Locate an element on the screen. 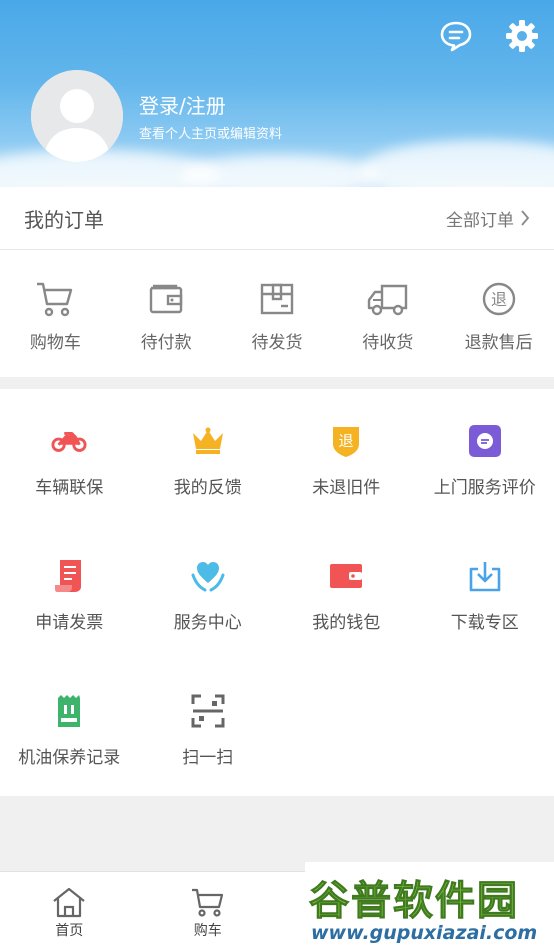 The image size is (554, 949). order-item-refund: 退 退款售后 is located at coordinates (498, 313).